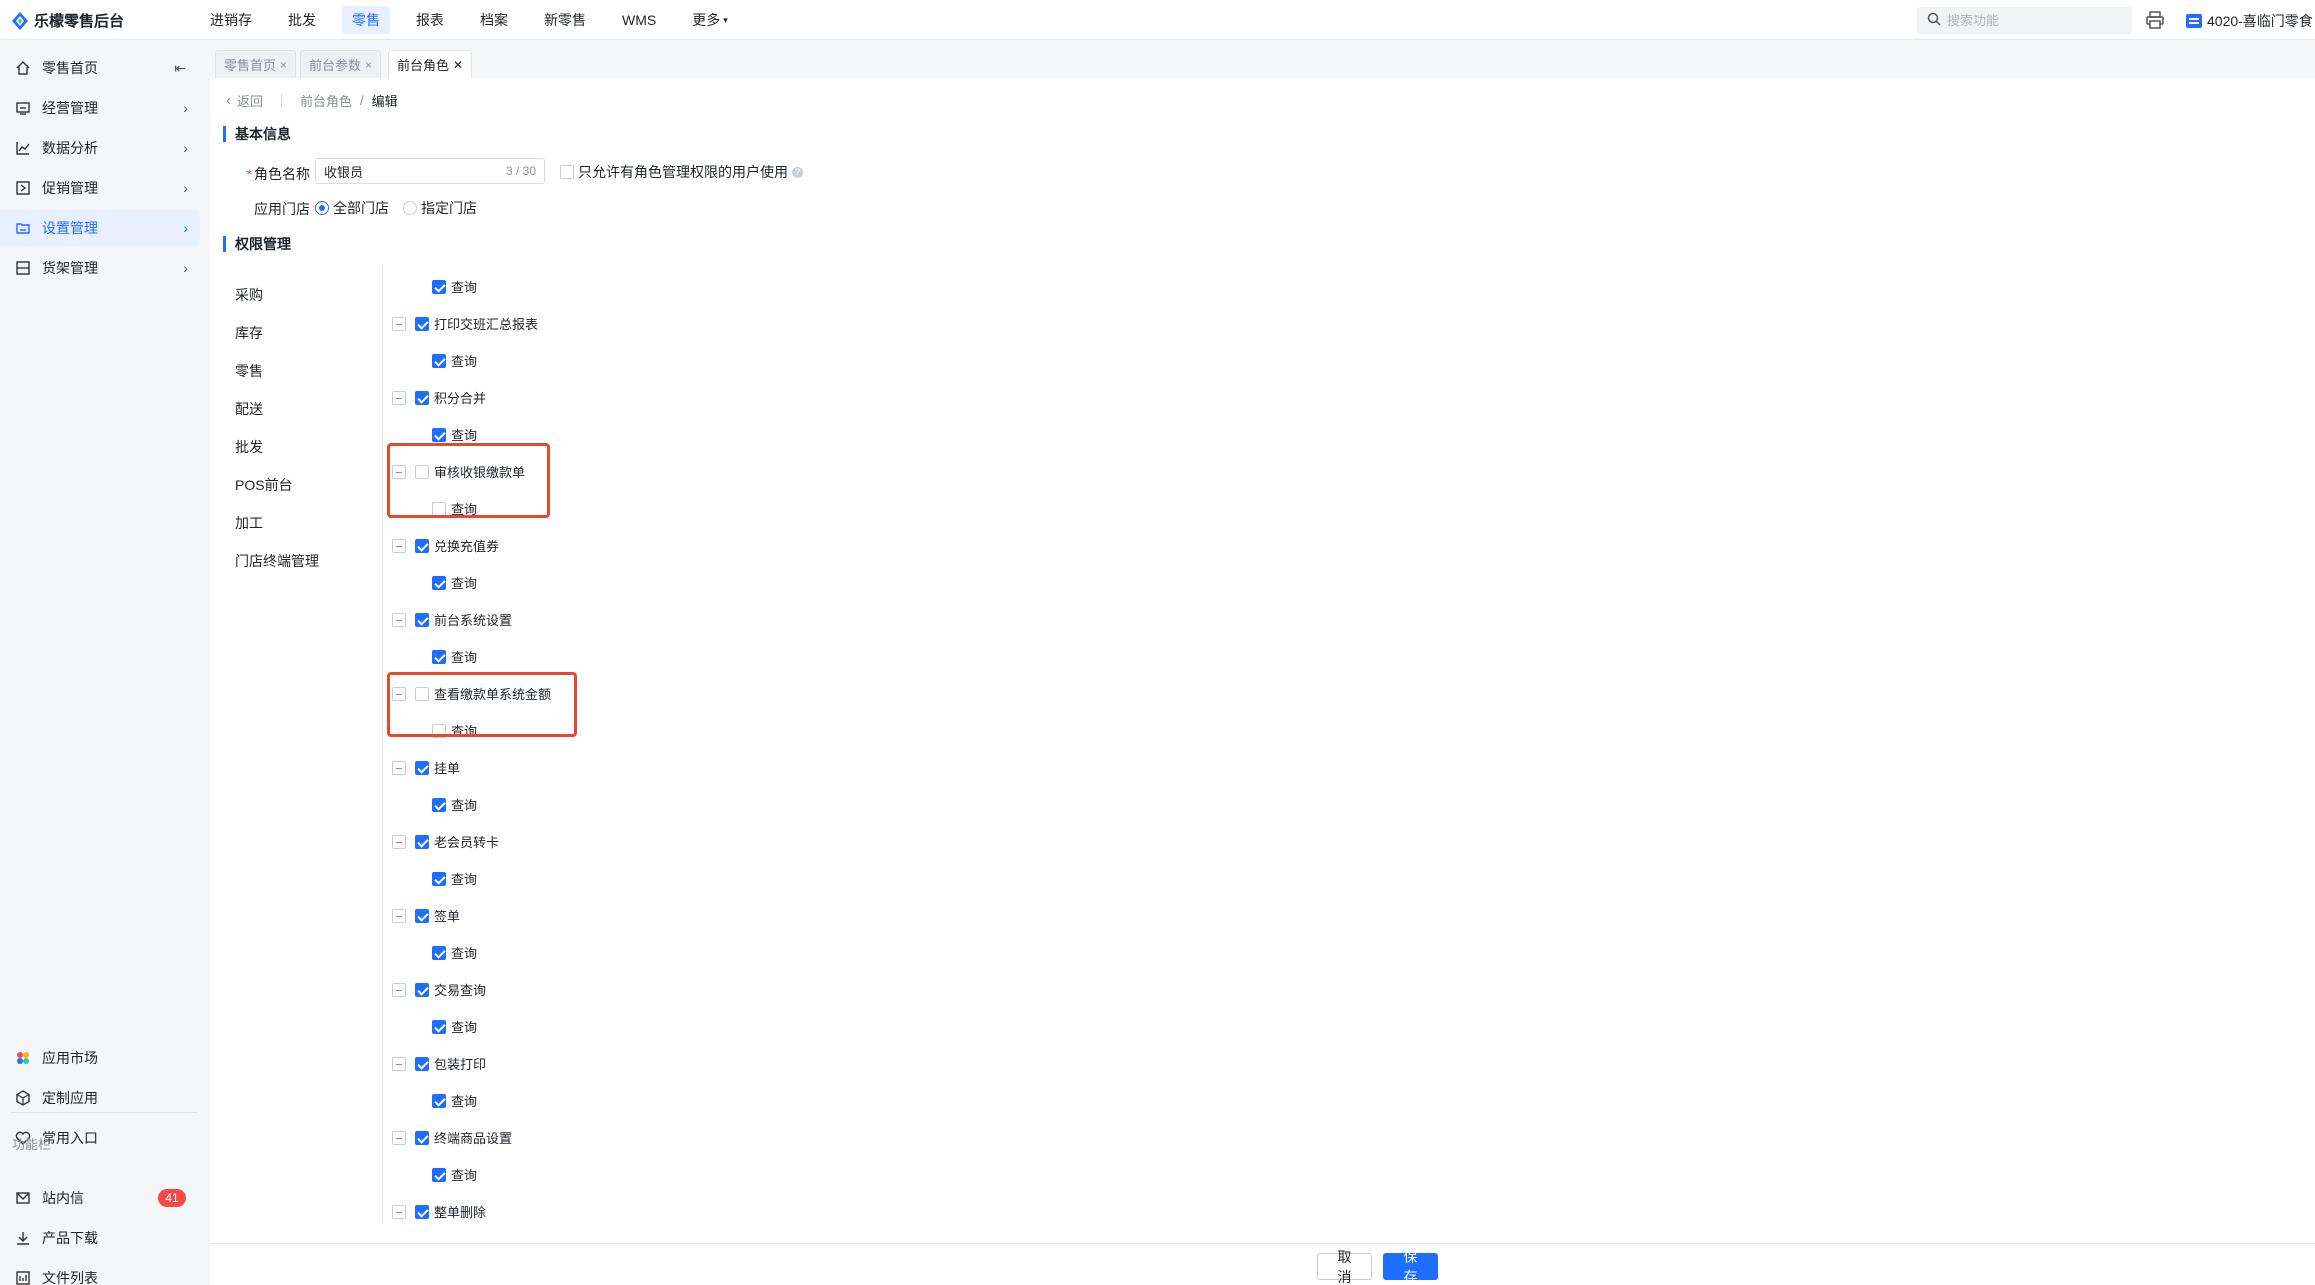 The width and height of the screenshot is (2315, 1285). Describe the element at coordinates (256, 64) in the screenshot. I see `tab-retail-home: 零售首页 ×` at that location.